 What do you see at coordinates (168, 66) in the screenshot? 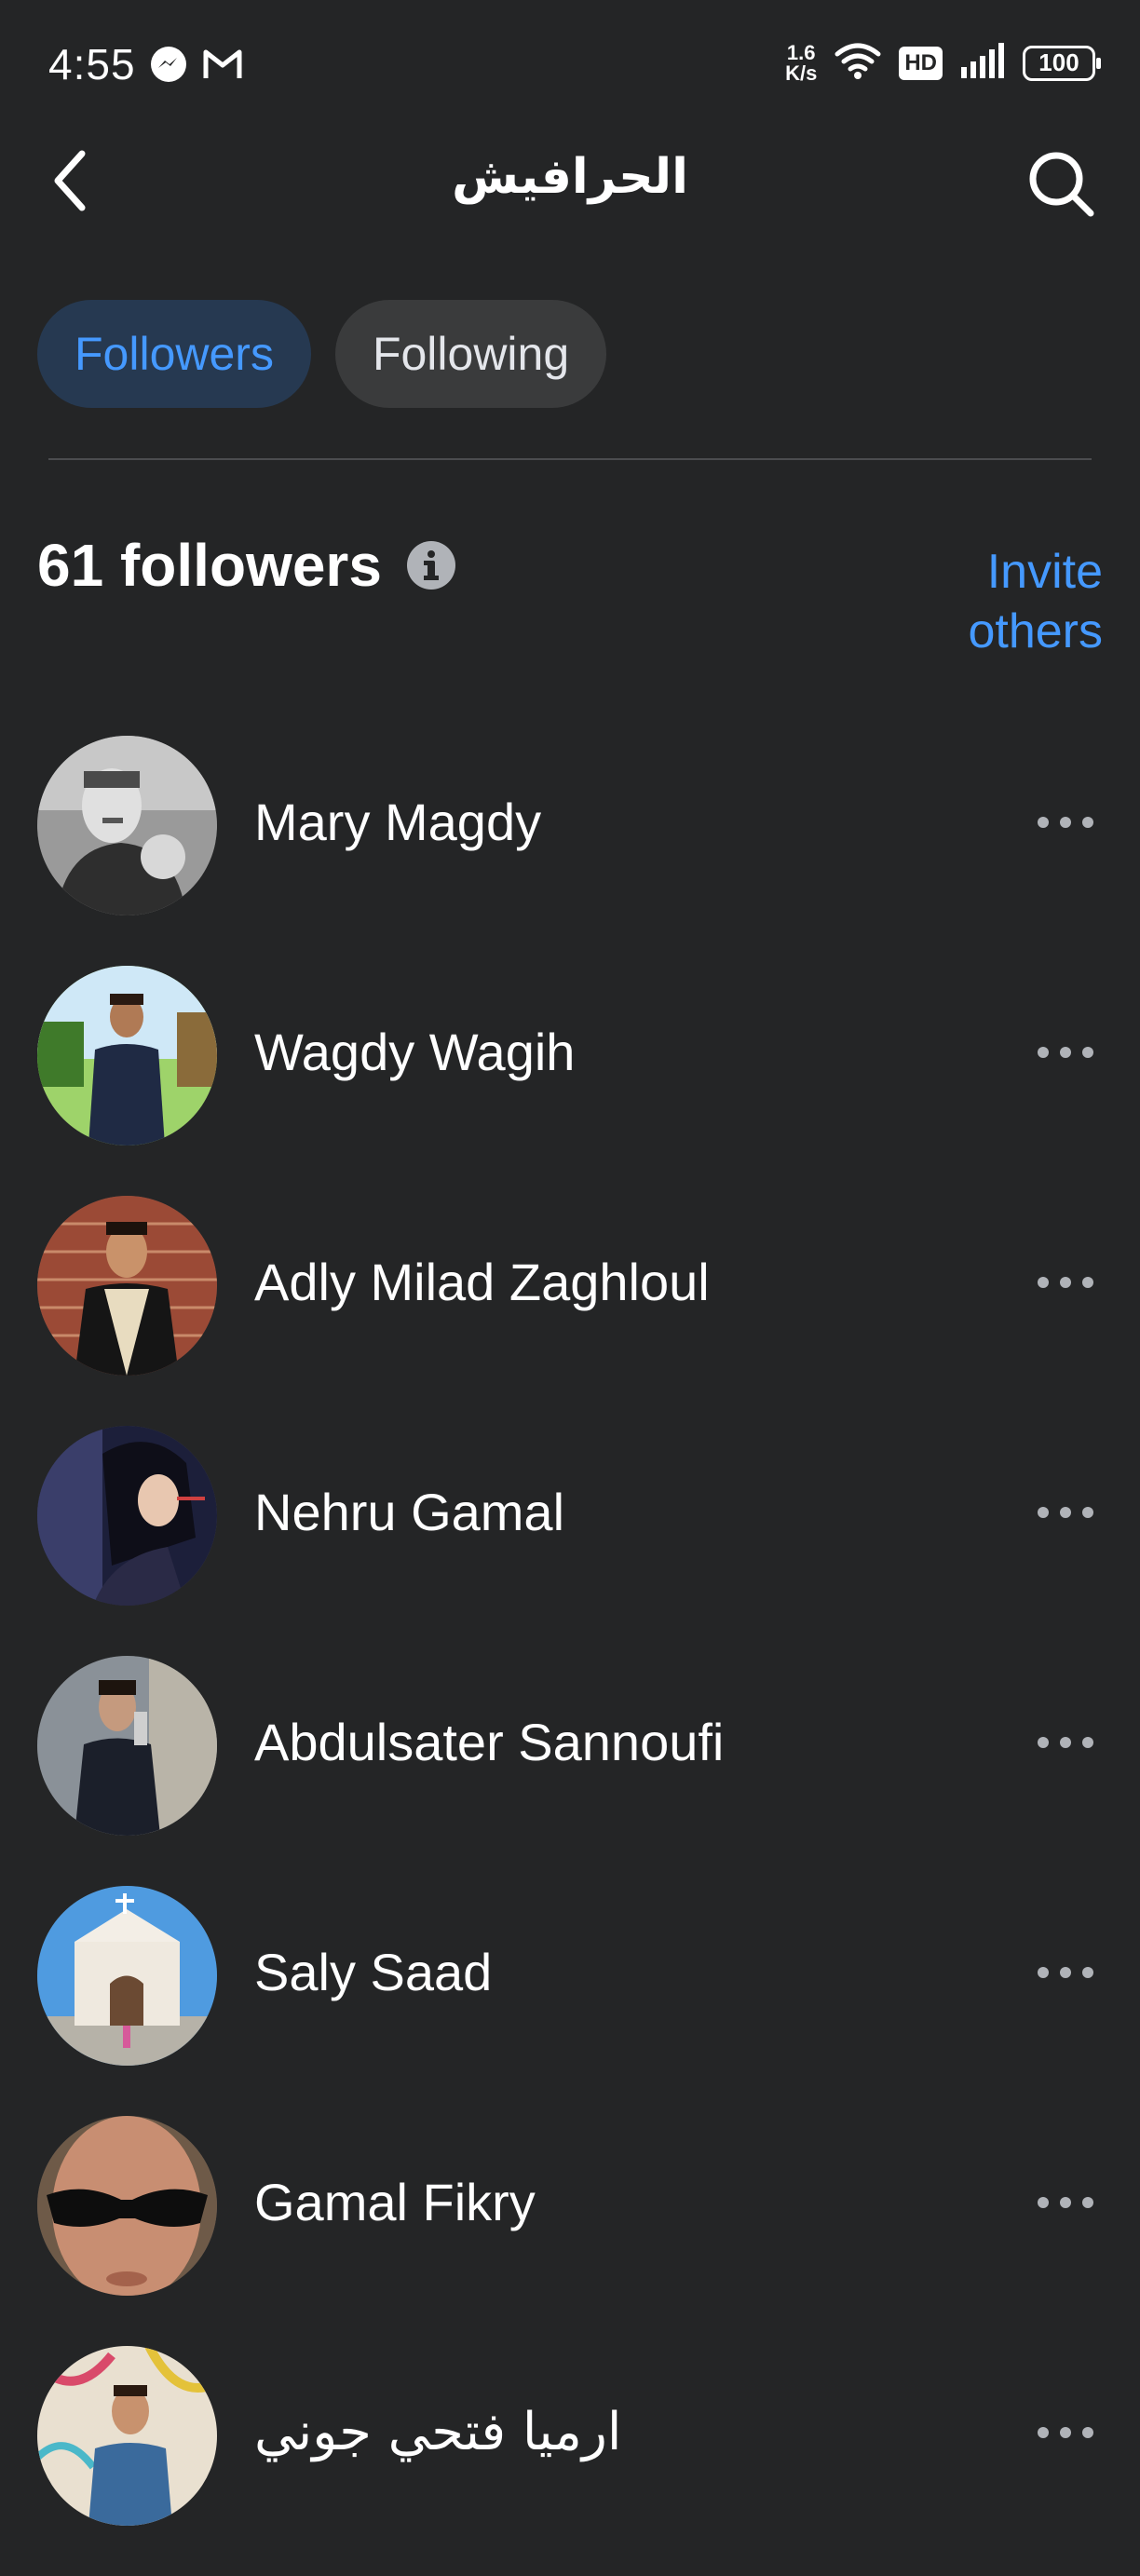
I see `messenger-icon` at bounding box center [168, 66].